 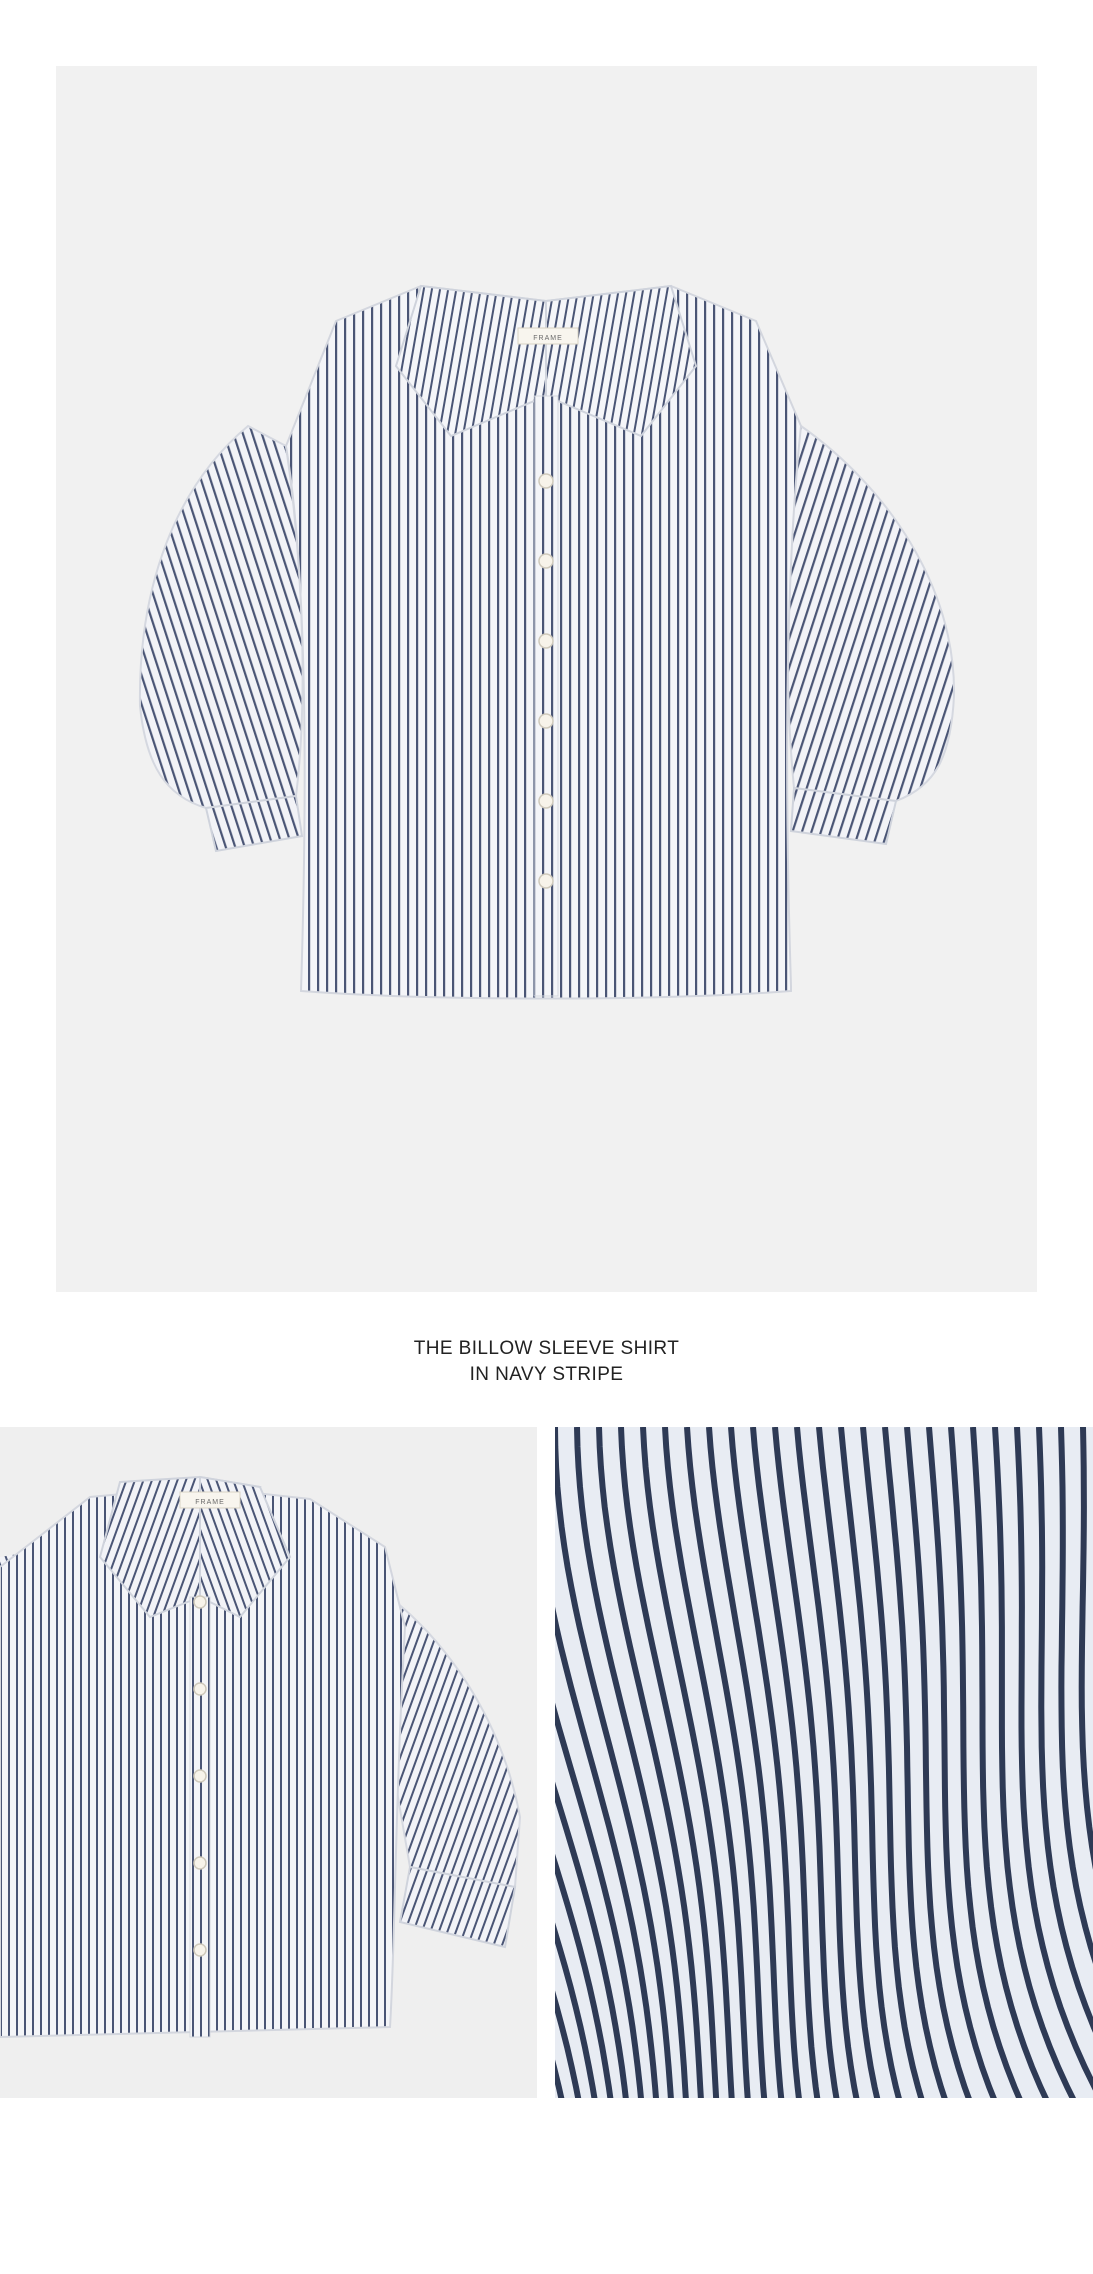 I want to click on fabric-closeup-image, so click(x=824, y=1762).